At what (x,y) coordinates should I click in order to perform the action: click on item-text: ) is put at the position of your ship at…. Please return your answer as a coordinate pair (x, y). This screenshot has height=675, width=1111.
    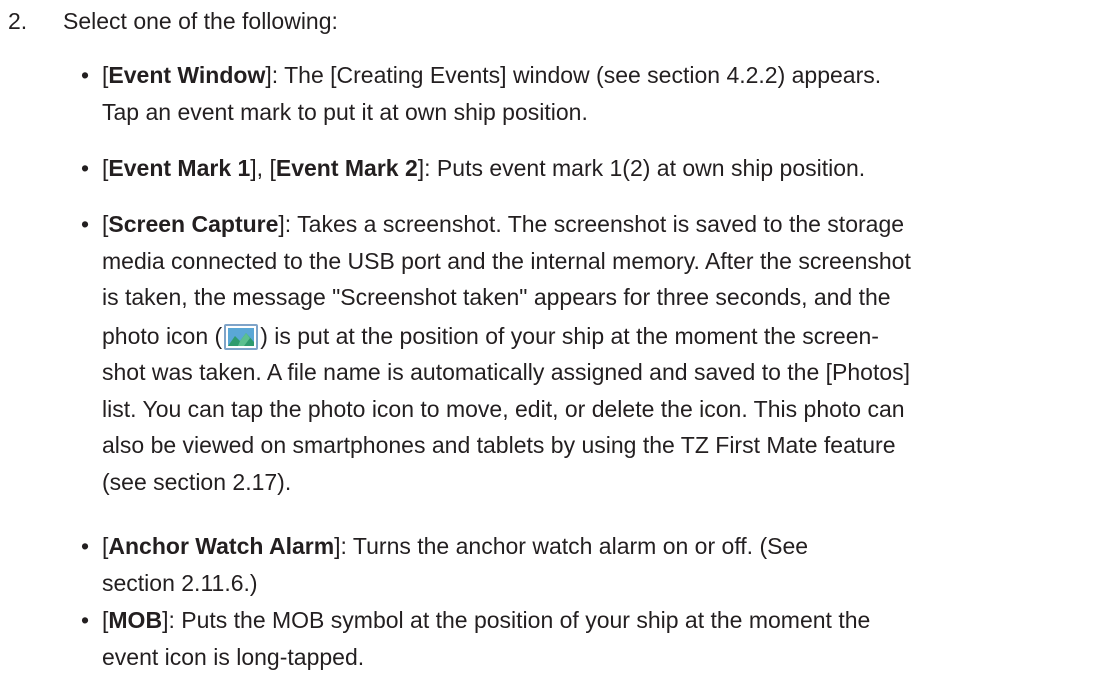
    Looking at the image, I should click on (569, 336).